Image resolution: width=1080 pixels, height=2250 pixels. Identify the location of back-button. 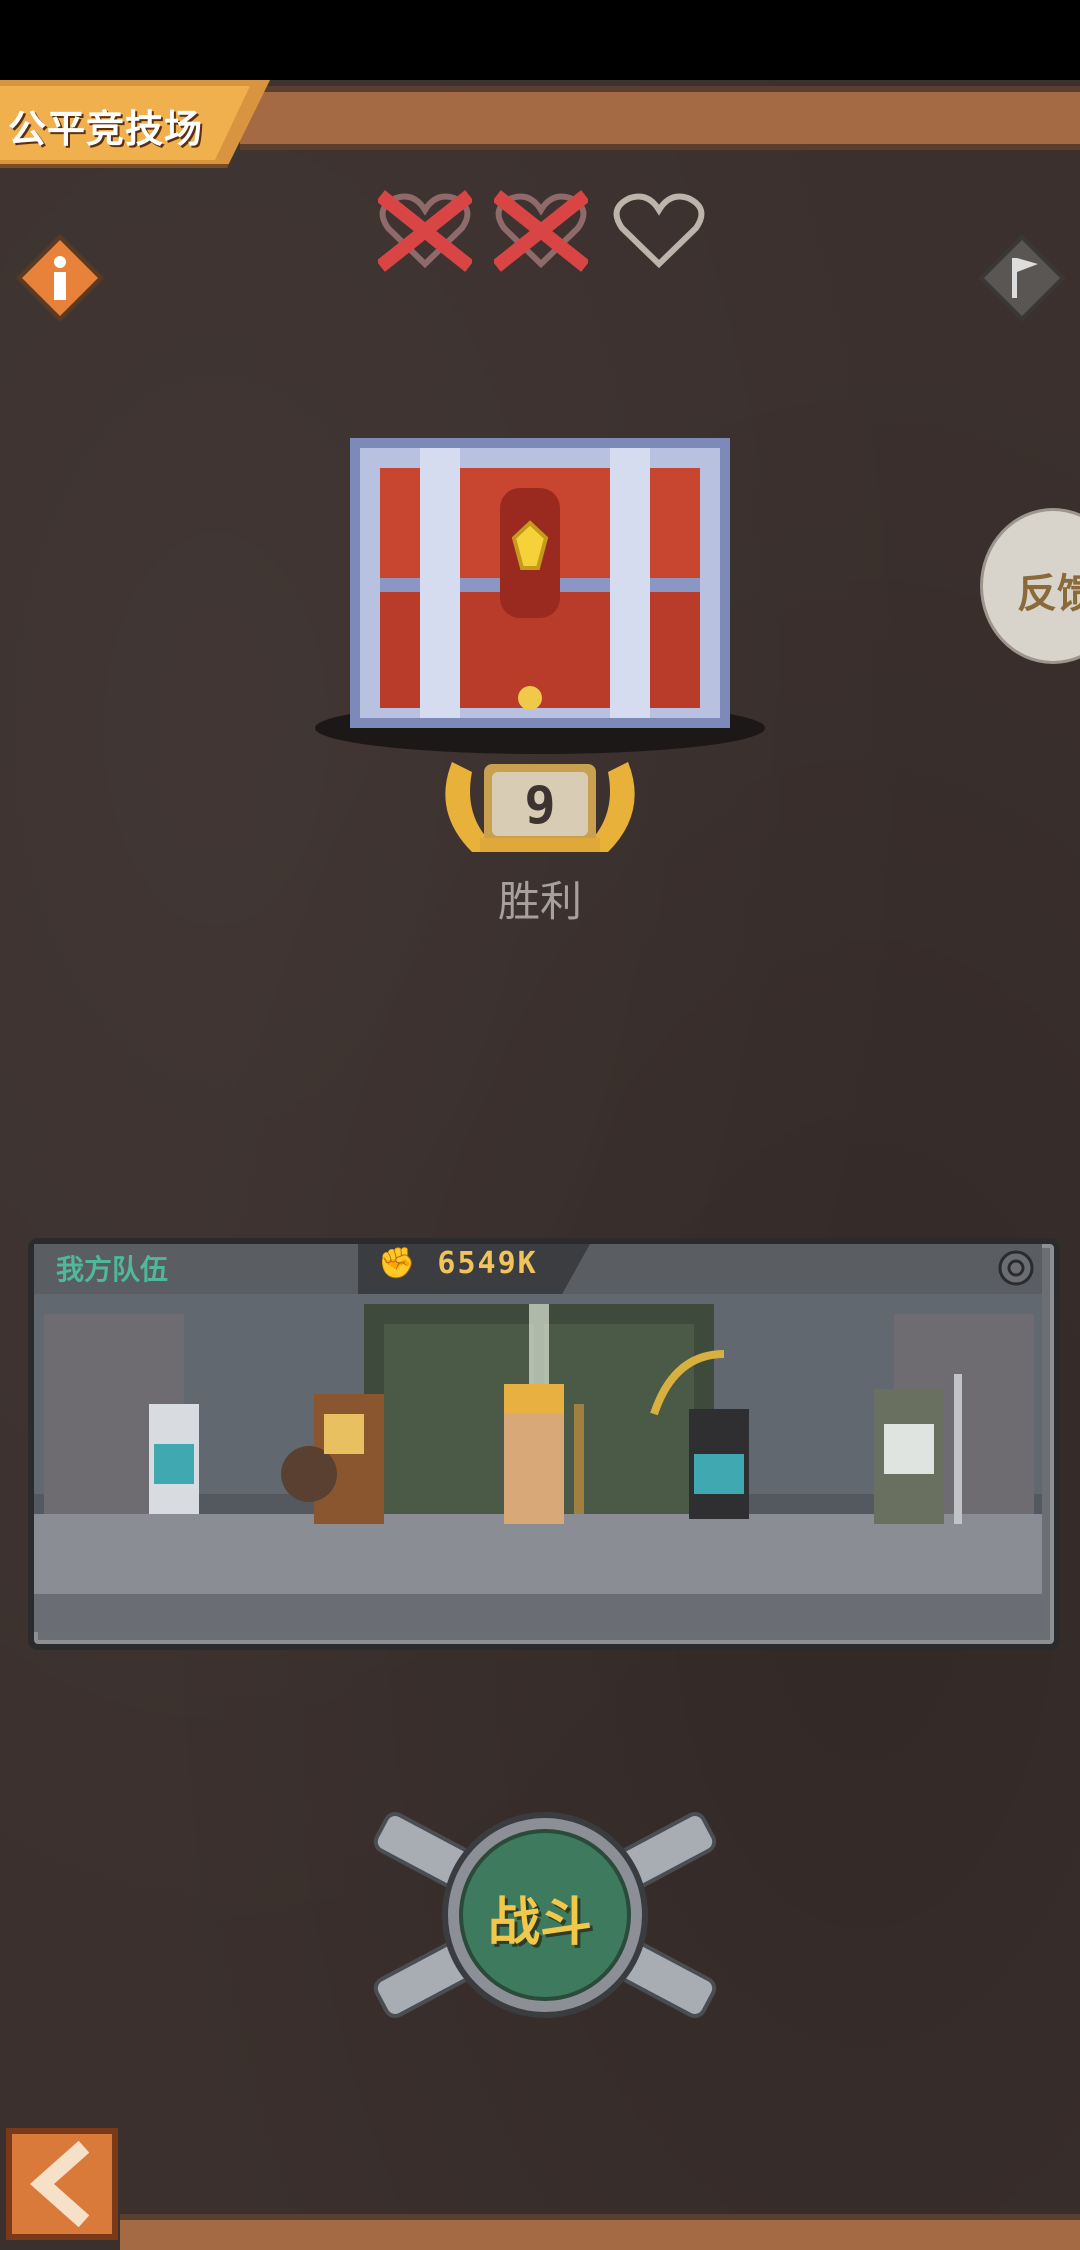
(62, 2184).